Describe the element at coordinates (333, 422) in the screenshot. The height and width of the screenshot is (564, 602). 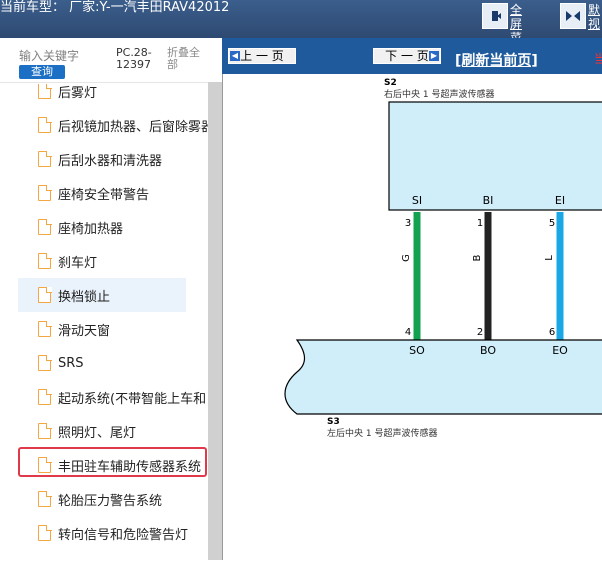
I see `s3-id: S3` at that location.